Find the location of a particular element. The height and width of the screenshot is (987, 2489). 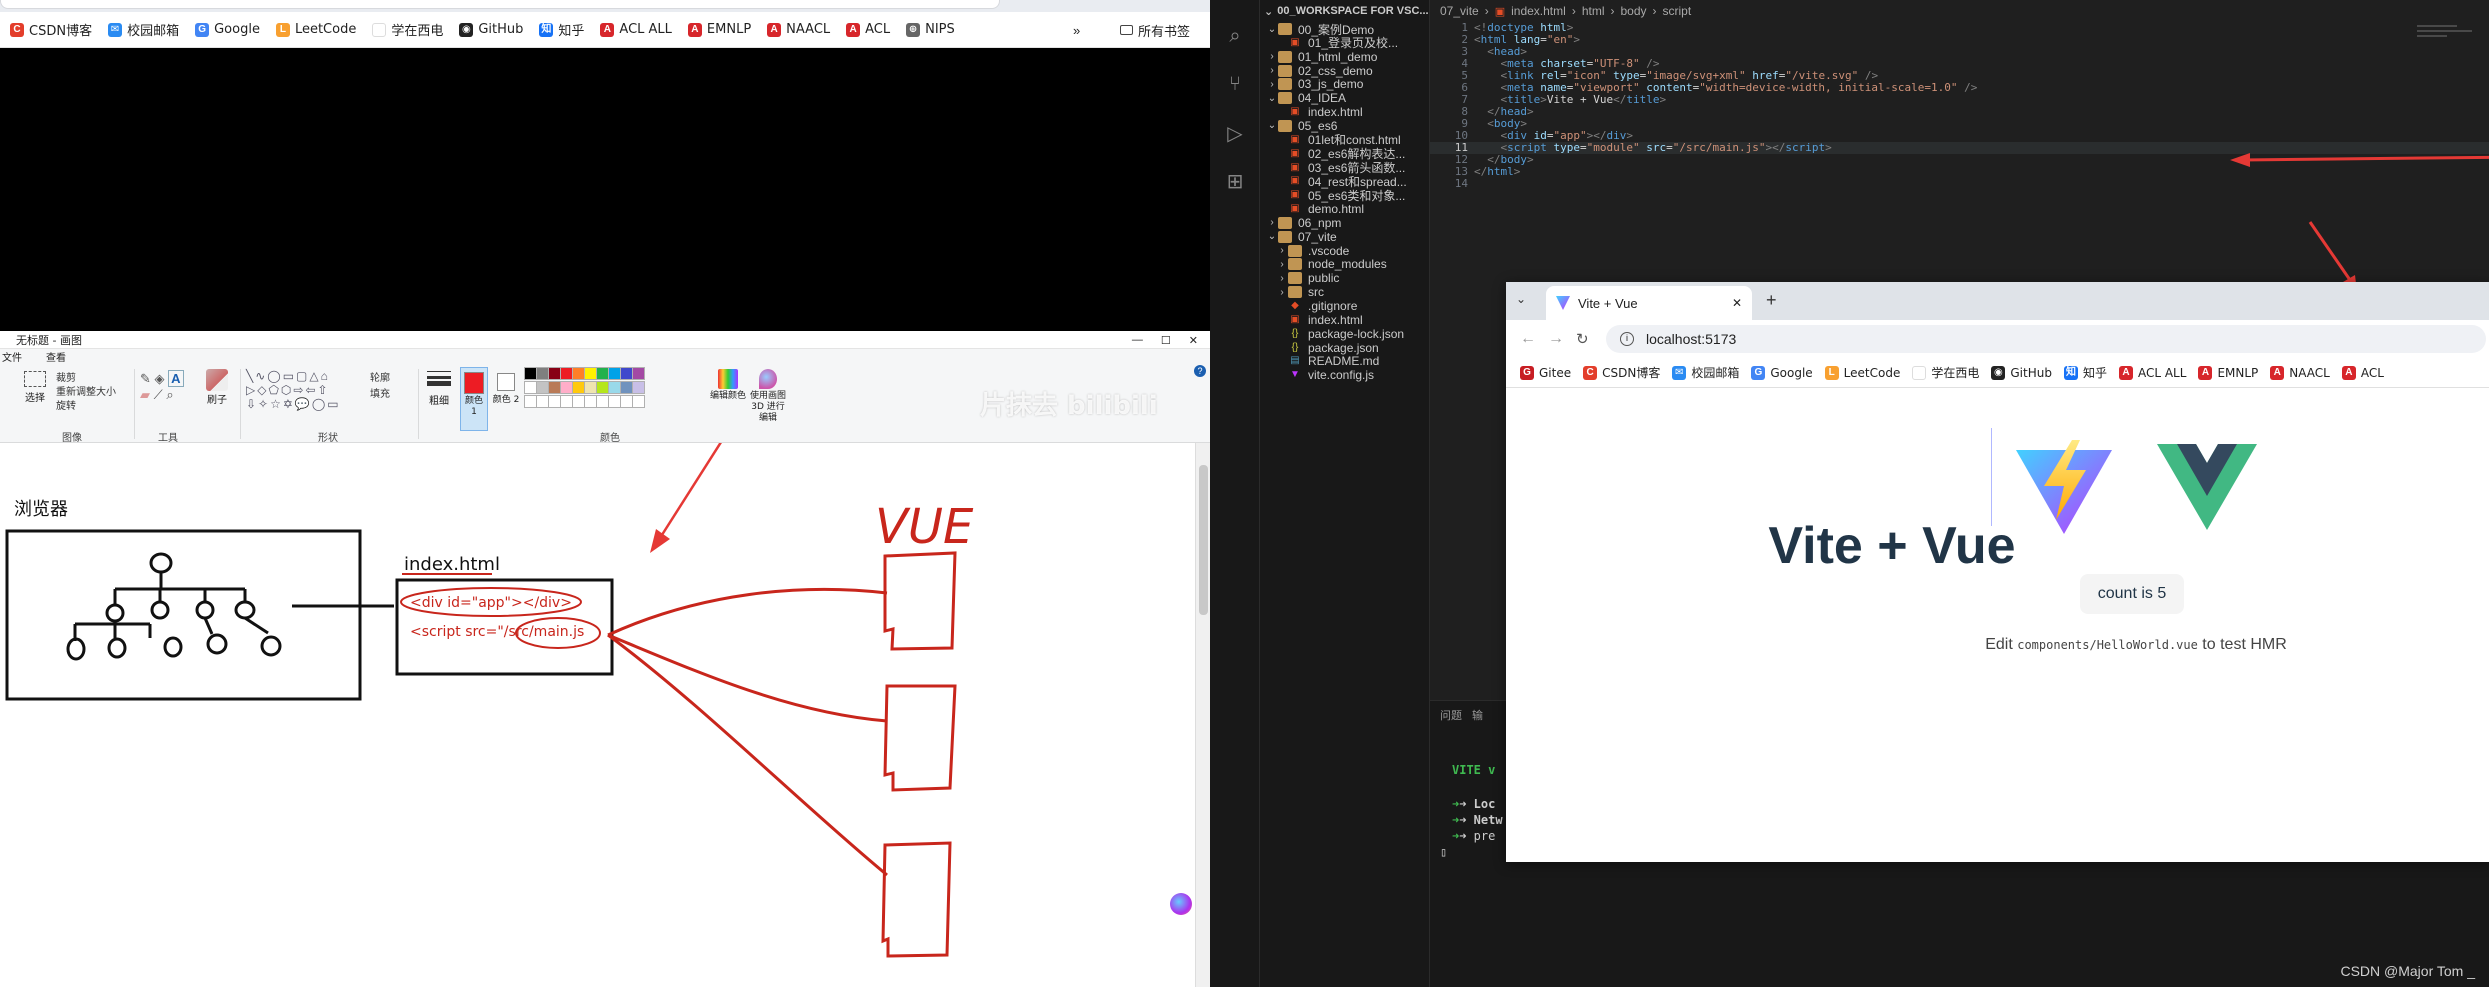

crop-button: 裁剪 is located at coordinates (66, 376).